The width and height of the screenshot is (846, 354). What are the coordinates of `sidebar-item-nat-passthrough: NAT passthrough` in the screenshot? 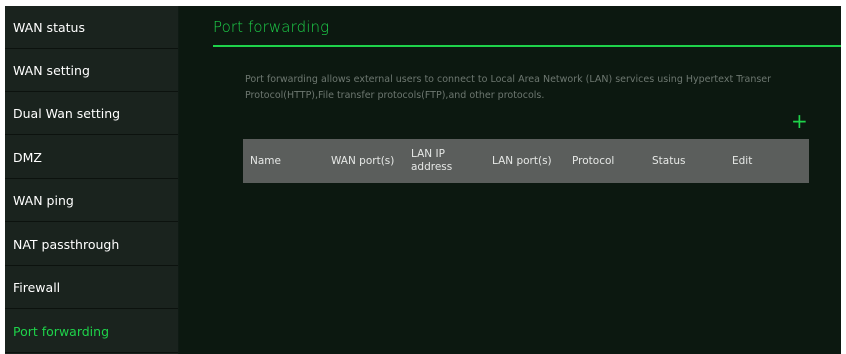 It's located at (91, 244).